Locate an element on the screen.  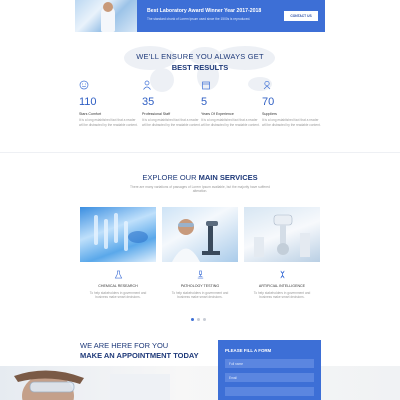
carousel-dots is located at coordinates (201, 320).